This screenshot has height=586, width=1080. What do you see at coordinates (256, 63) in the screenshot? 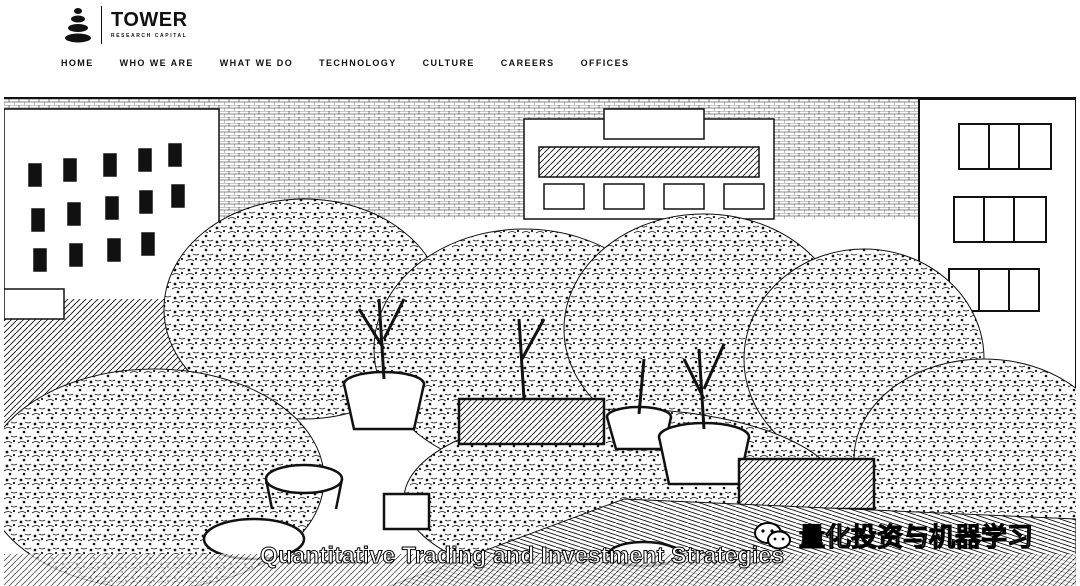
I see `nav-item-what-we-do: WHAT WE DO` at bounding box center [256, 63].